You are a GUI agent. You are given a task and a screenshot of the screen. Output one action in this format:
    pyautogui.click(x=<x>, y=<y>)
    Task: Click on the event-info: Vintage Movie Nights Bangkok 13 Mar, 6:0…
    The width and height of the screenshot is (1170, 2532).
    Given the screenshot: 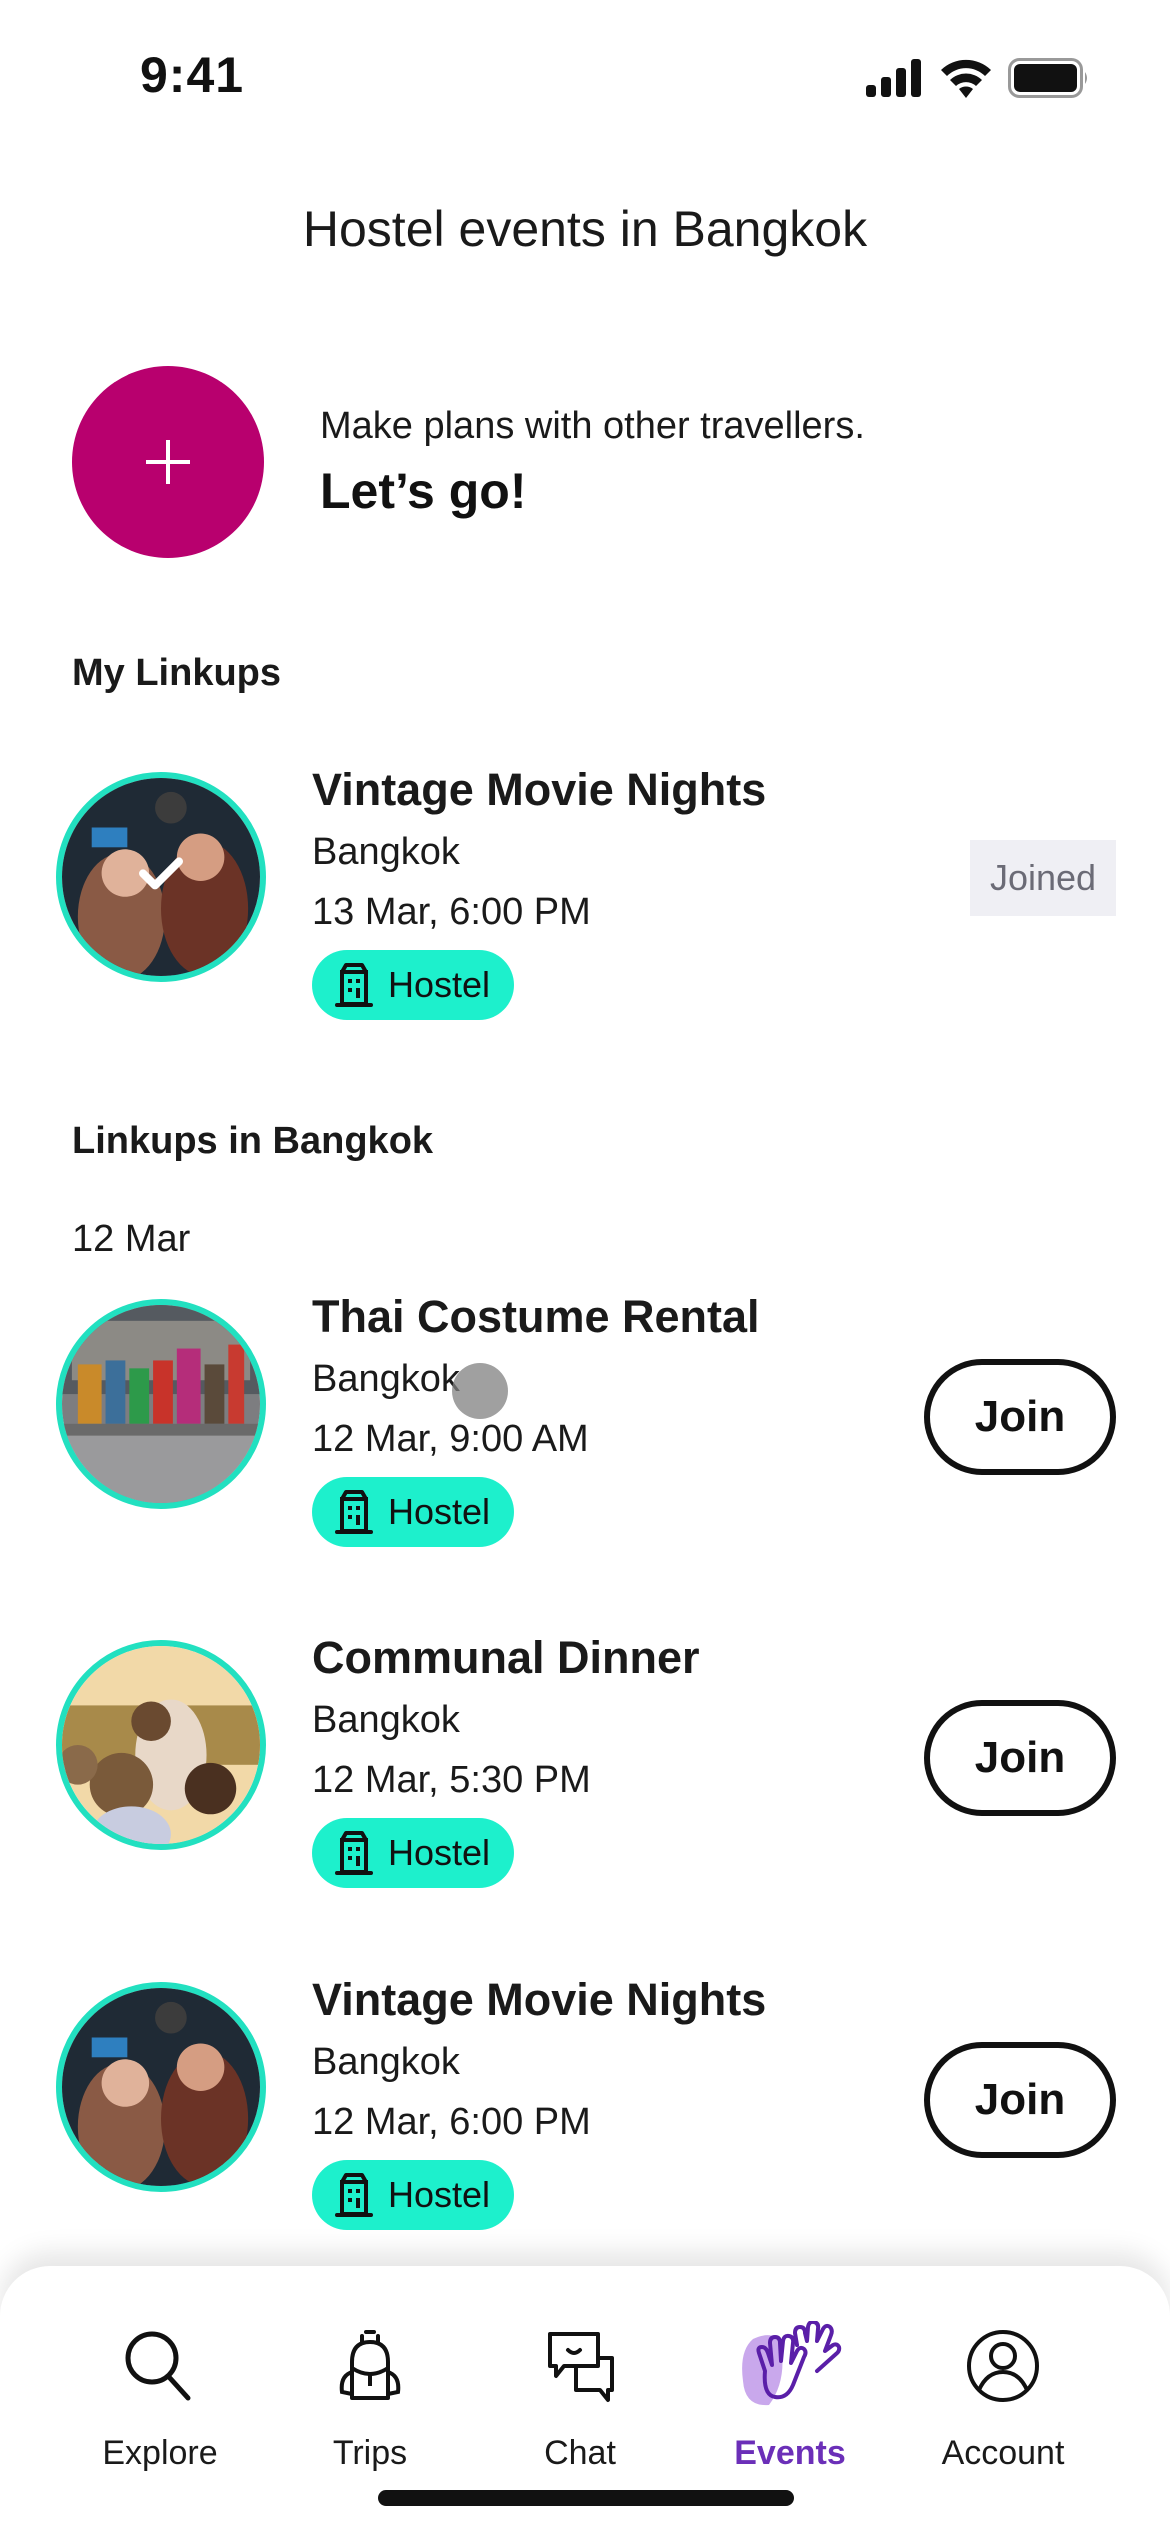 What is the action you would take?
    pyautogui.click(x=539, y=890)
    